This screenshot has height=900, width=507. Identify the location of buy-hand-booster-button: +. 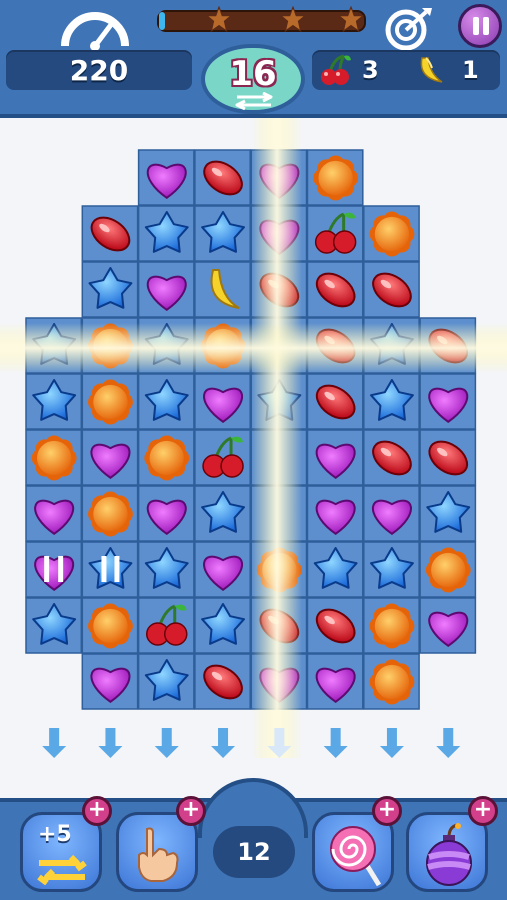
(191, 811).